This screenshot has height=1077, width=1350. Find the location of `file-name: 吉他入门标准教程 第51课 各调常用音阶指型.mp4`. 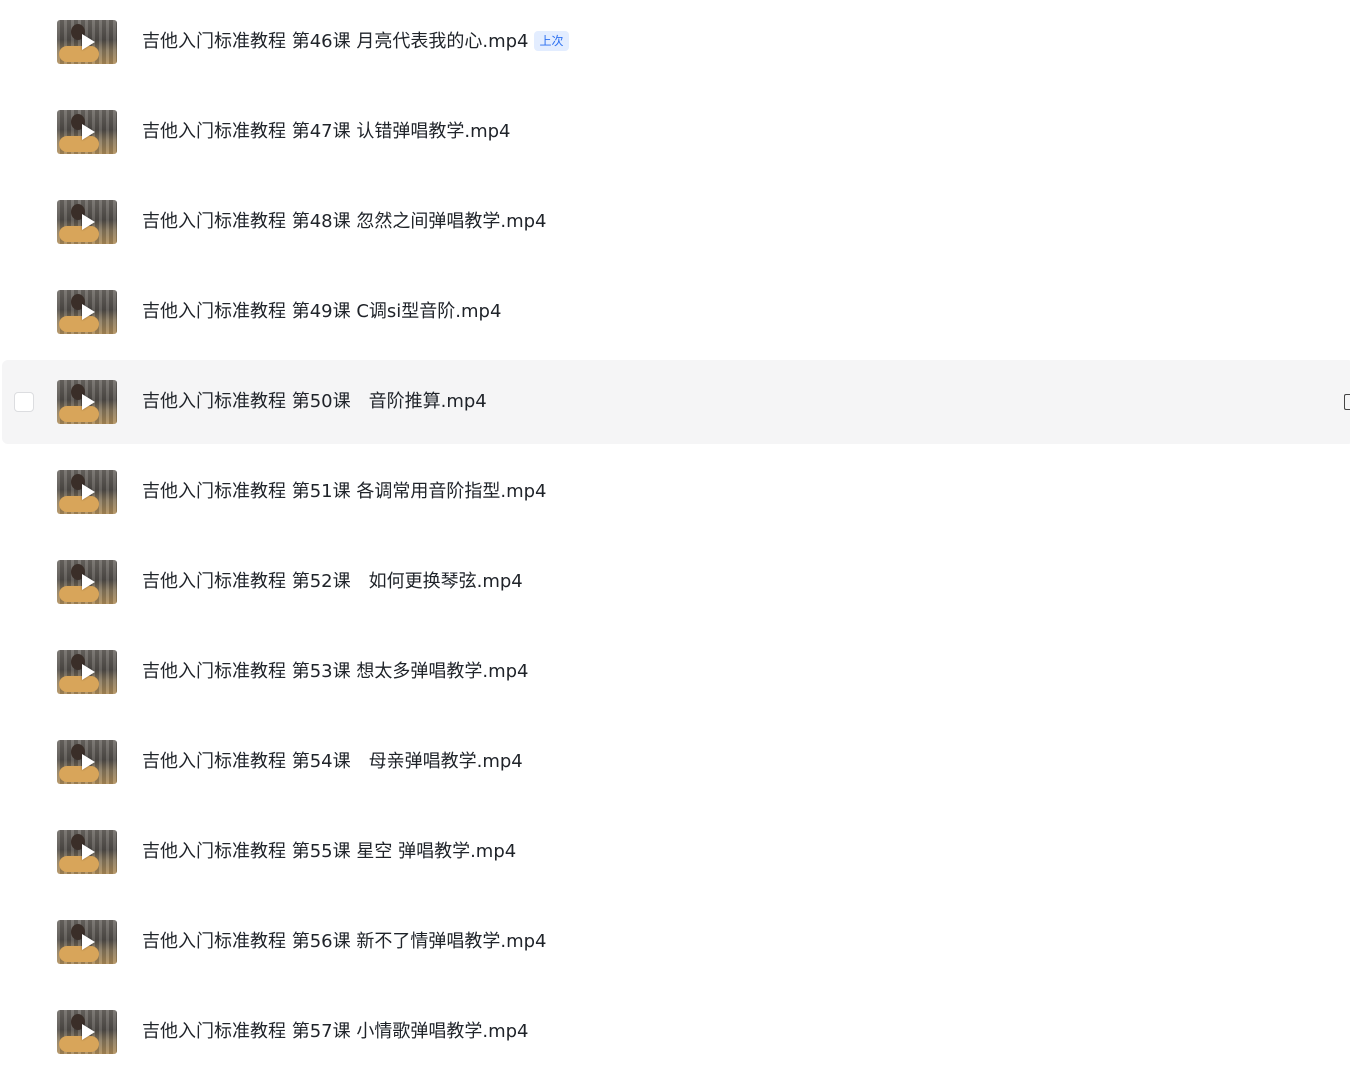

file-name: 吉他入门标准教程 第51课 各调常用音阶指型.mp4 is located at coordinates (344, 492).